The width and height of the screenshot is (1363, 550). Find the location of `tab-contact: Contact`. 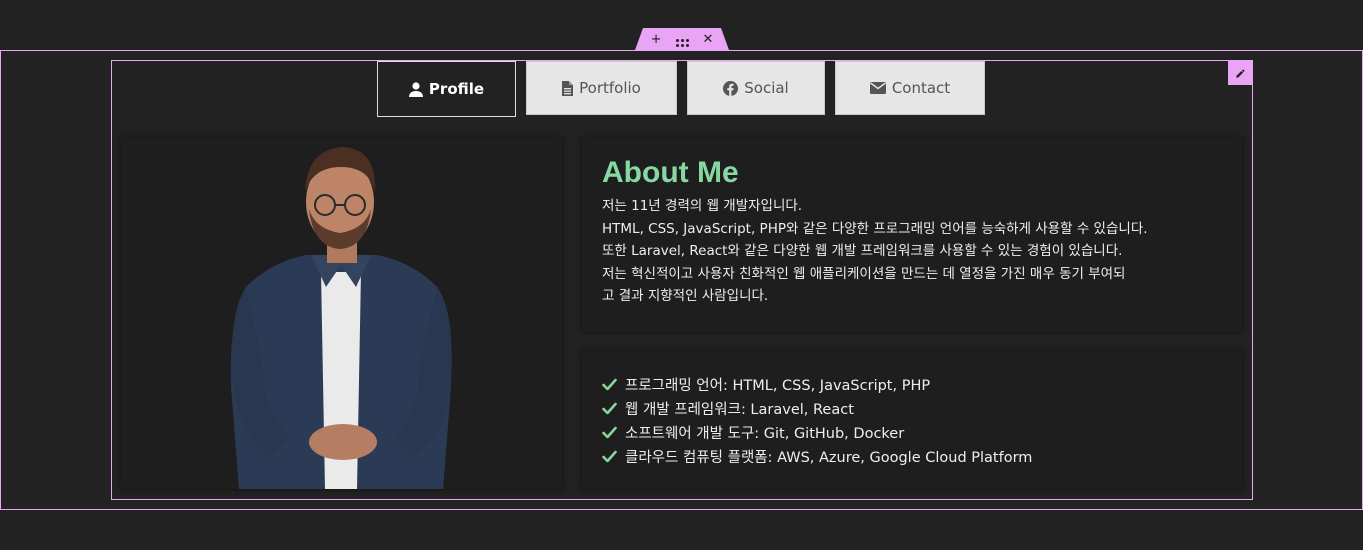

tab-contact: Contact is located at coordinates (910, 88).